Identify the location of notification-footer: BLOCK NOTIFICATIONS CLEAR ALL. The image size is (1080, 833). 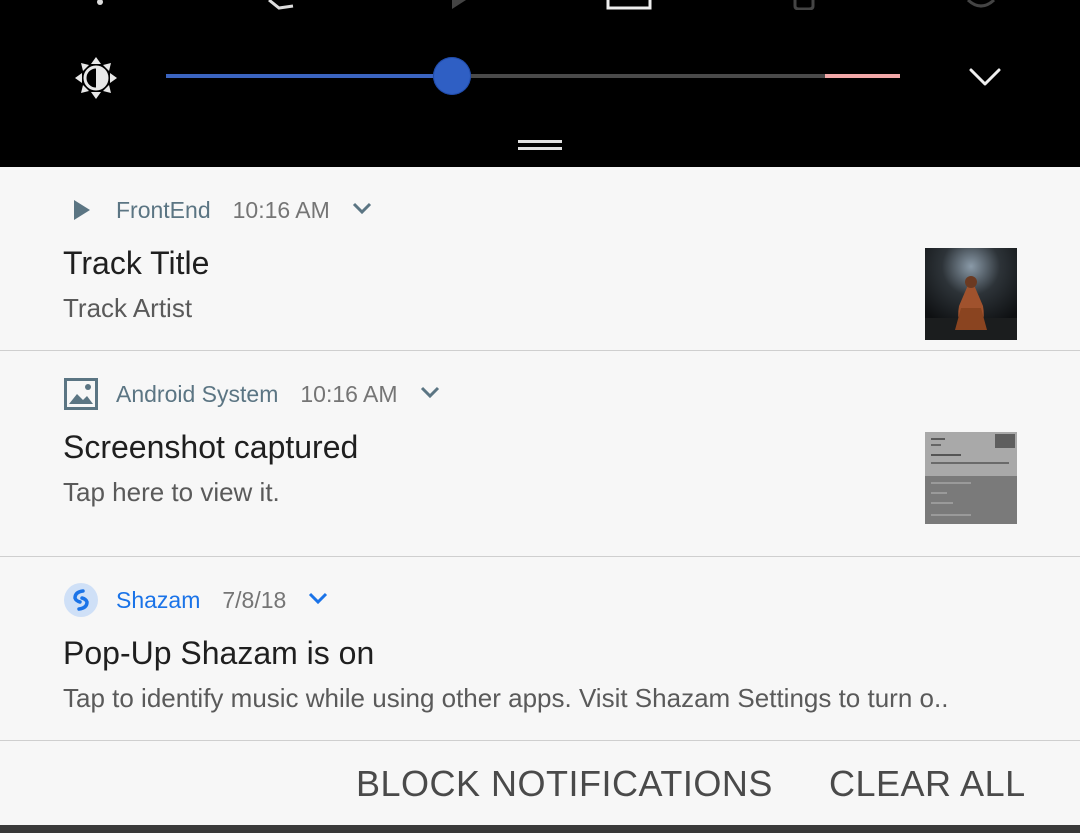
(540, 783).